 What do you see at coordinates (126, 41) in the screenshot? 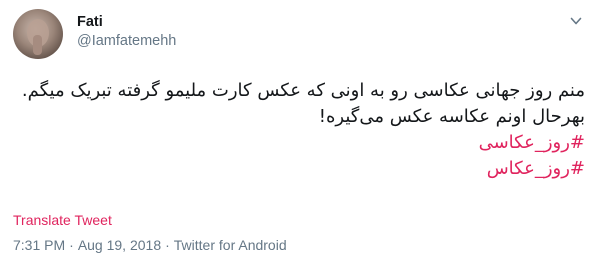
I see `user-handle: @Iamfatemehh` at bounding box center [126, 41].